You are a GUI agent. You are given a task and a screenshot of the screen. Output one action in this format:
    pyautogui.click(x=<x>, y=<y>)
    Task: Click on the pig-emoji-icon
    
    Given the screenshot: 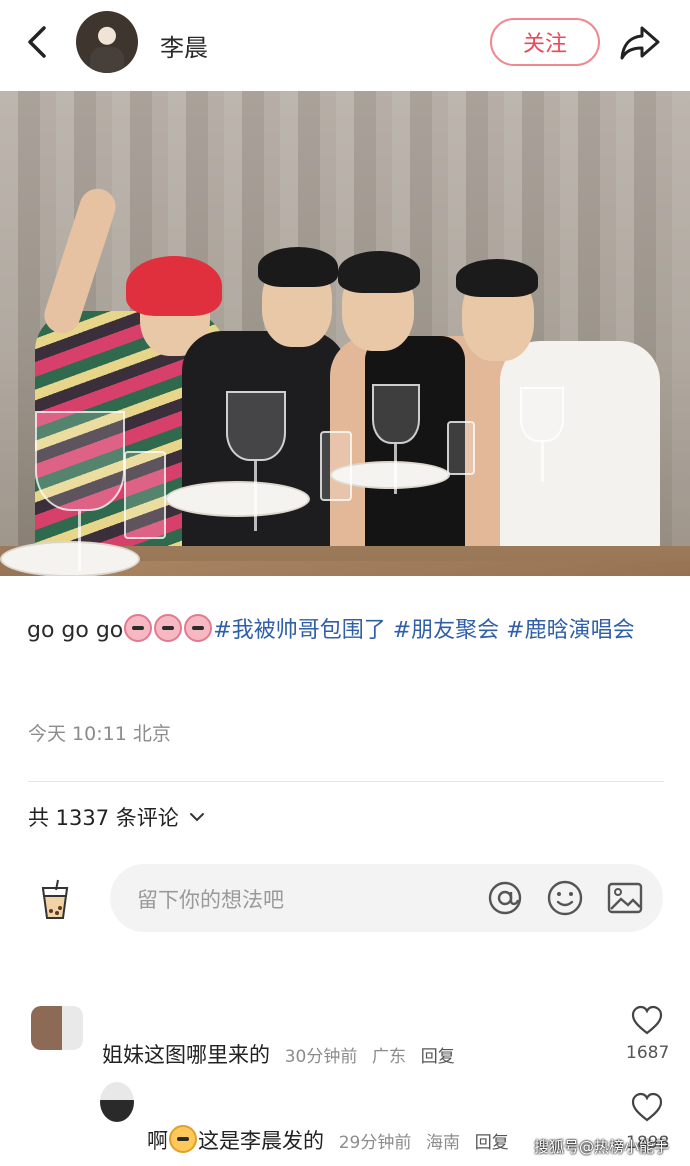 What is the action you would take?
    pyautogui.click(x=198, y=628)
    